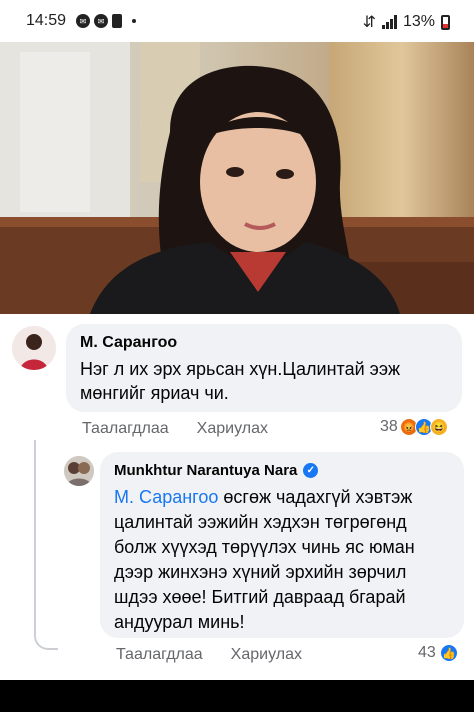  What do you see at coordinates (46, 20) in the screenshot?
I see `status-time: 14:59` at bounding box center [46, 20].